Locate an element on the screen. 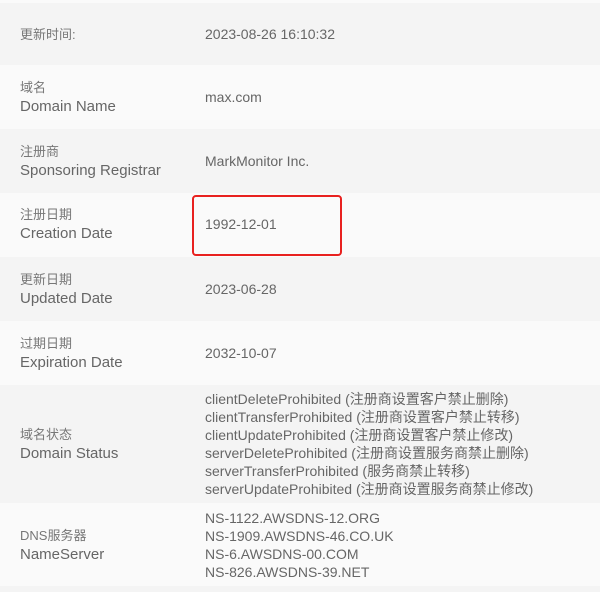  value-line: NS-826.AWSDNS-39.NET is located at coordinates (287, 571).